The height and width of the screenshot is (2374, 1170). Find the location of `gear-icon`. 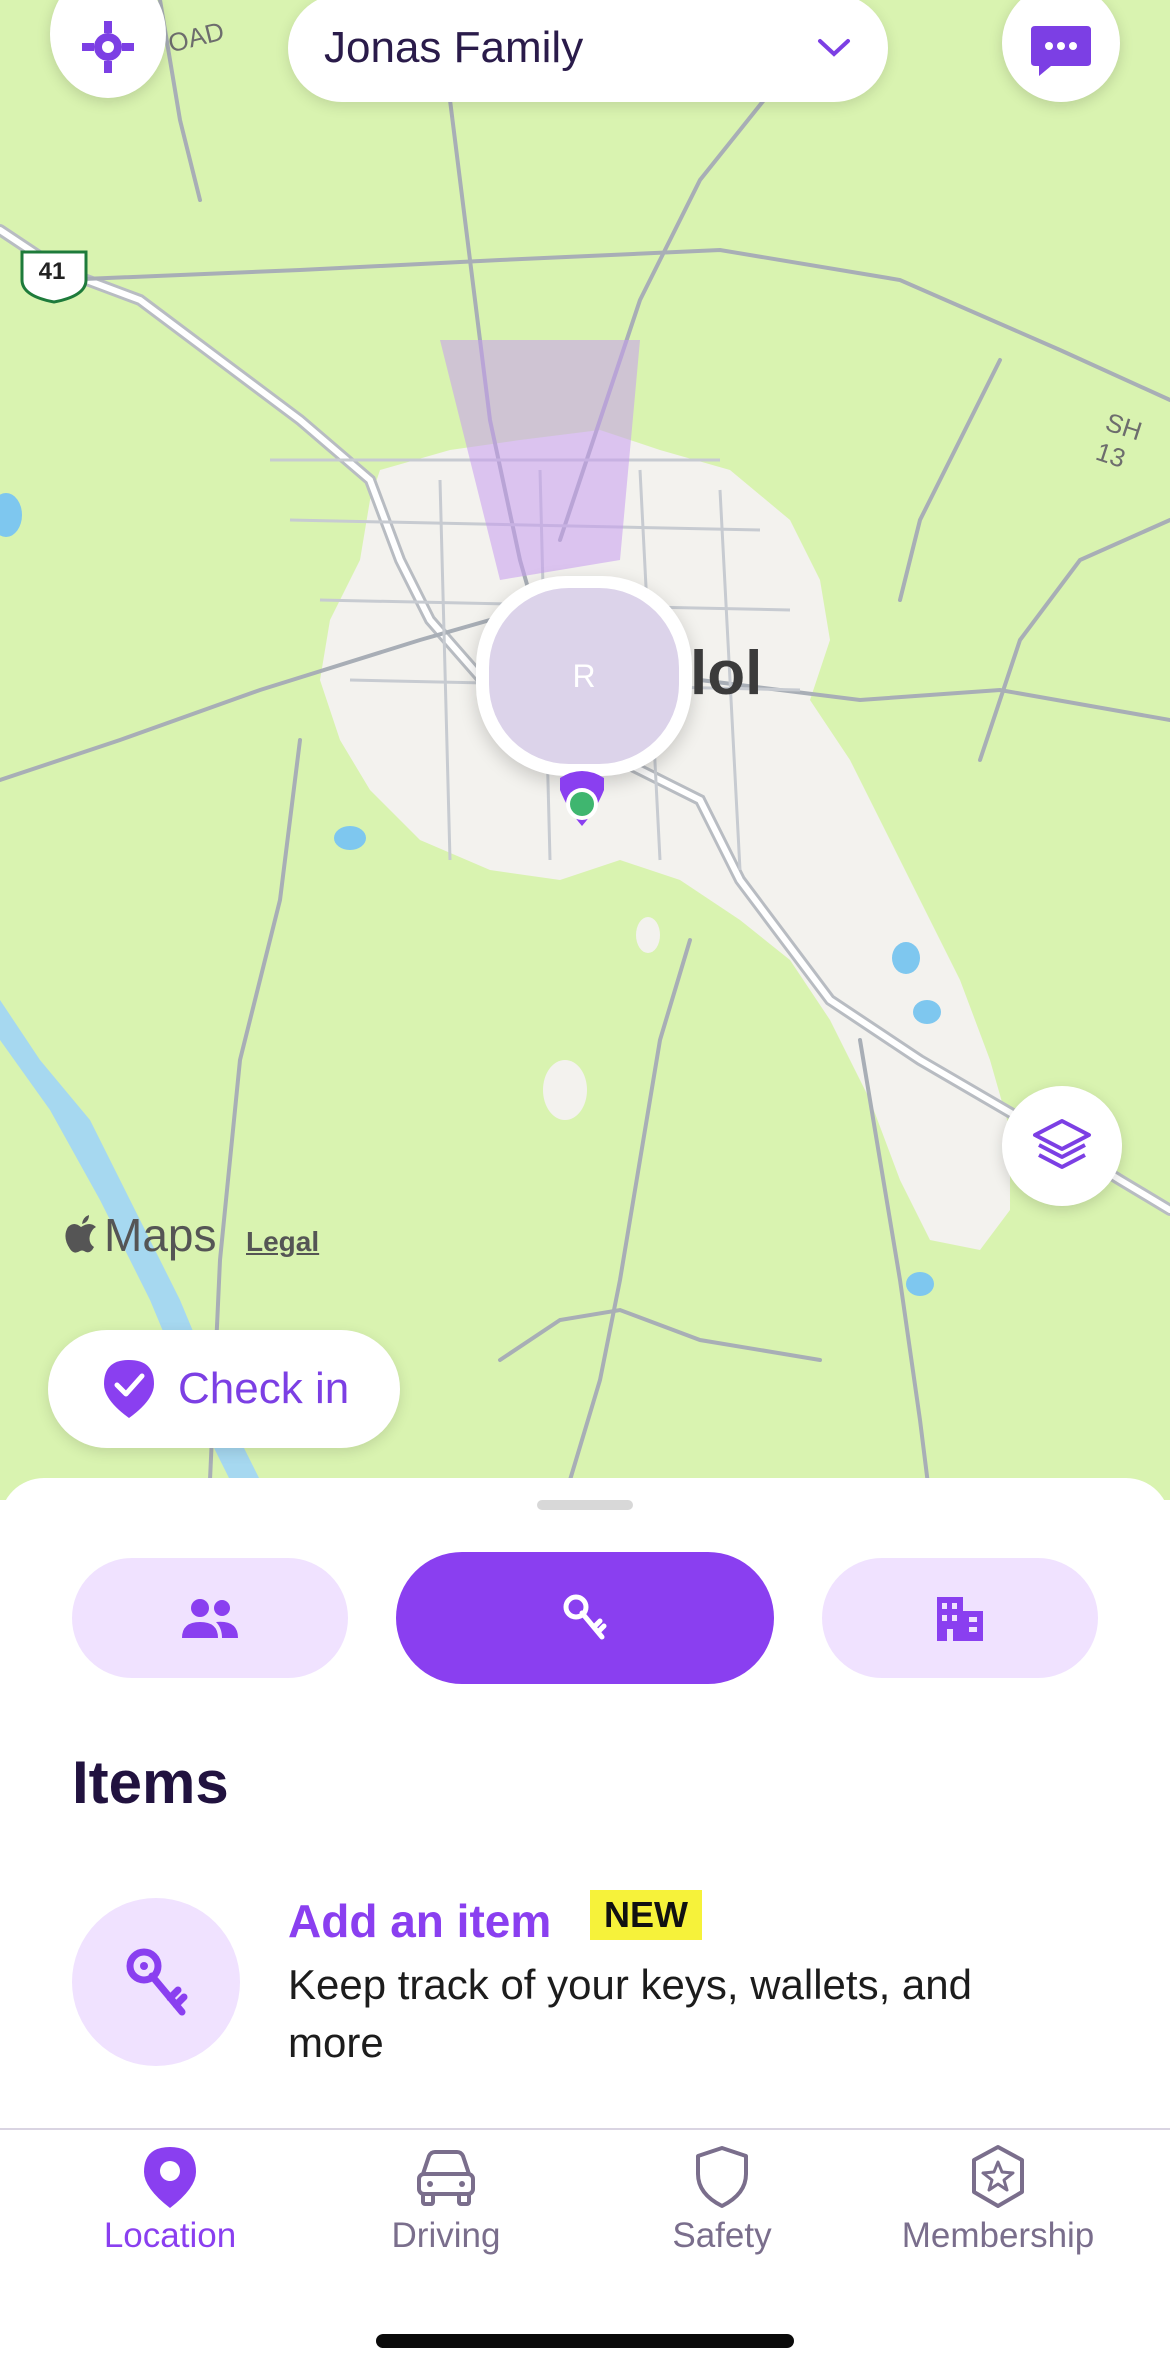

gear-icon is located at coordinates (108, 47).